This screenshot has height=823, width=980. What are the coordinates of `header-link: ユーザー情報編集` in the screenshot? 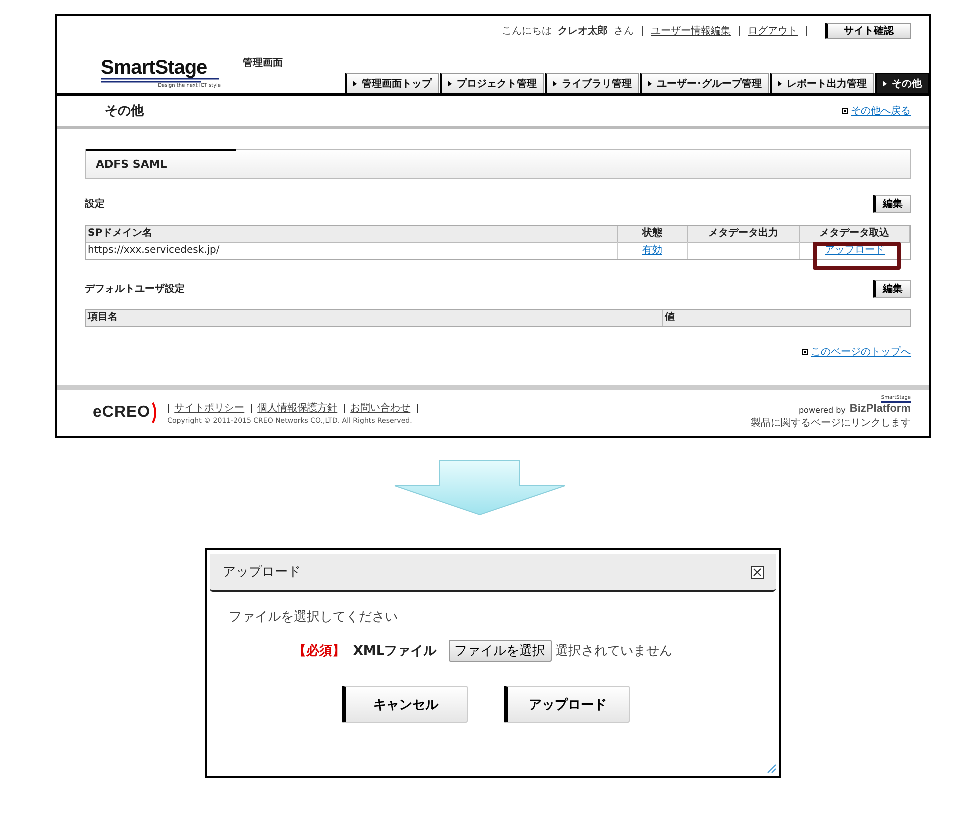 It's located at (691, 31).